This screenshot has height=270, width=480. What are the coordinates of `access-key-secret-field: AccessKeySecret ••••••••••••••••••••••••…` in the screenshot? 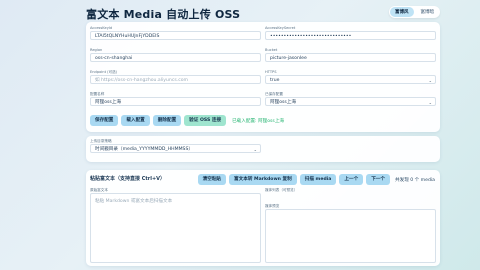 It's located at (350, 33).